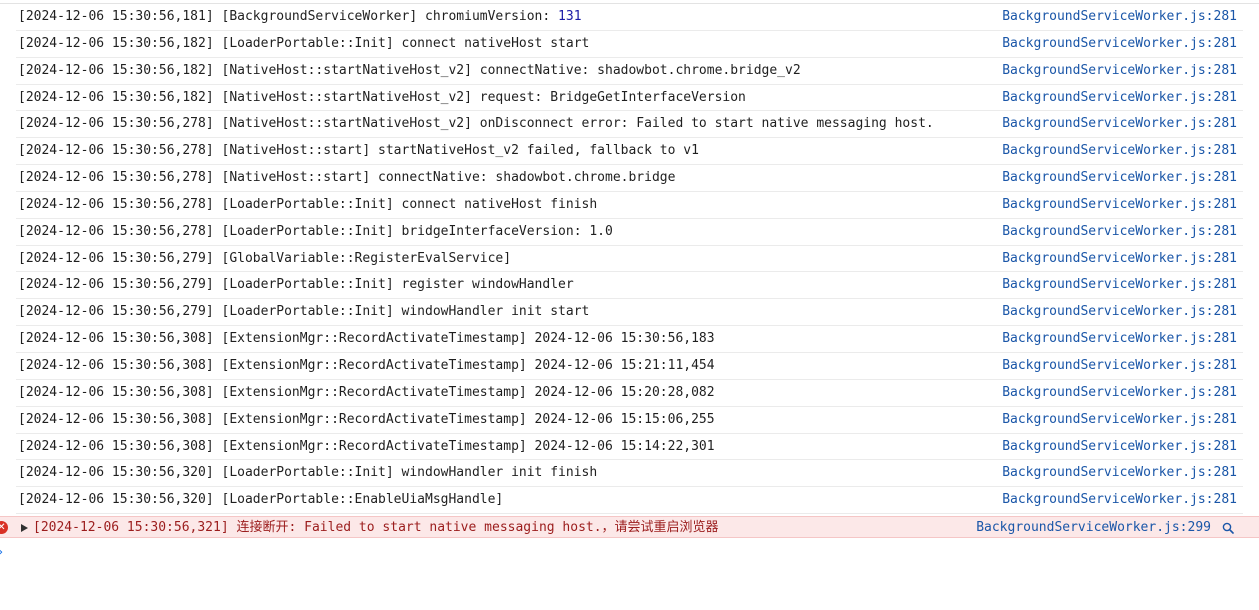 Image resolution: width=1259 pixels, height=610 pixels. What do you see at coordinates (24, 528) in the screenshot?
I see `expand-arrow-icon` at bounding box center [24, 528].